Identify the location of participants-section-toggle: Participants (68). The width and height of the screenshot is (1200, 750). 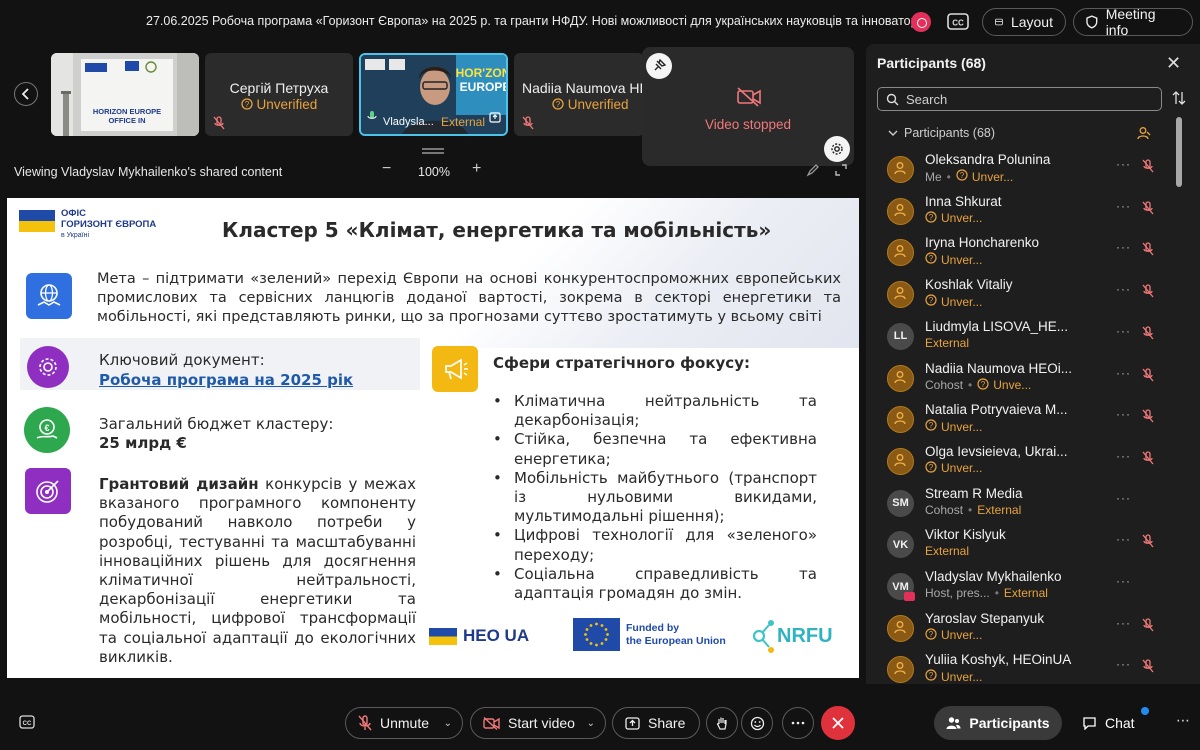
(941, 133).